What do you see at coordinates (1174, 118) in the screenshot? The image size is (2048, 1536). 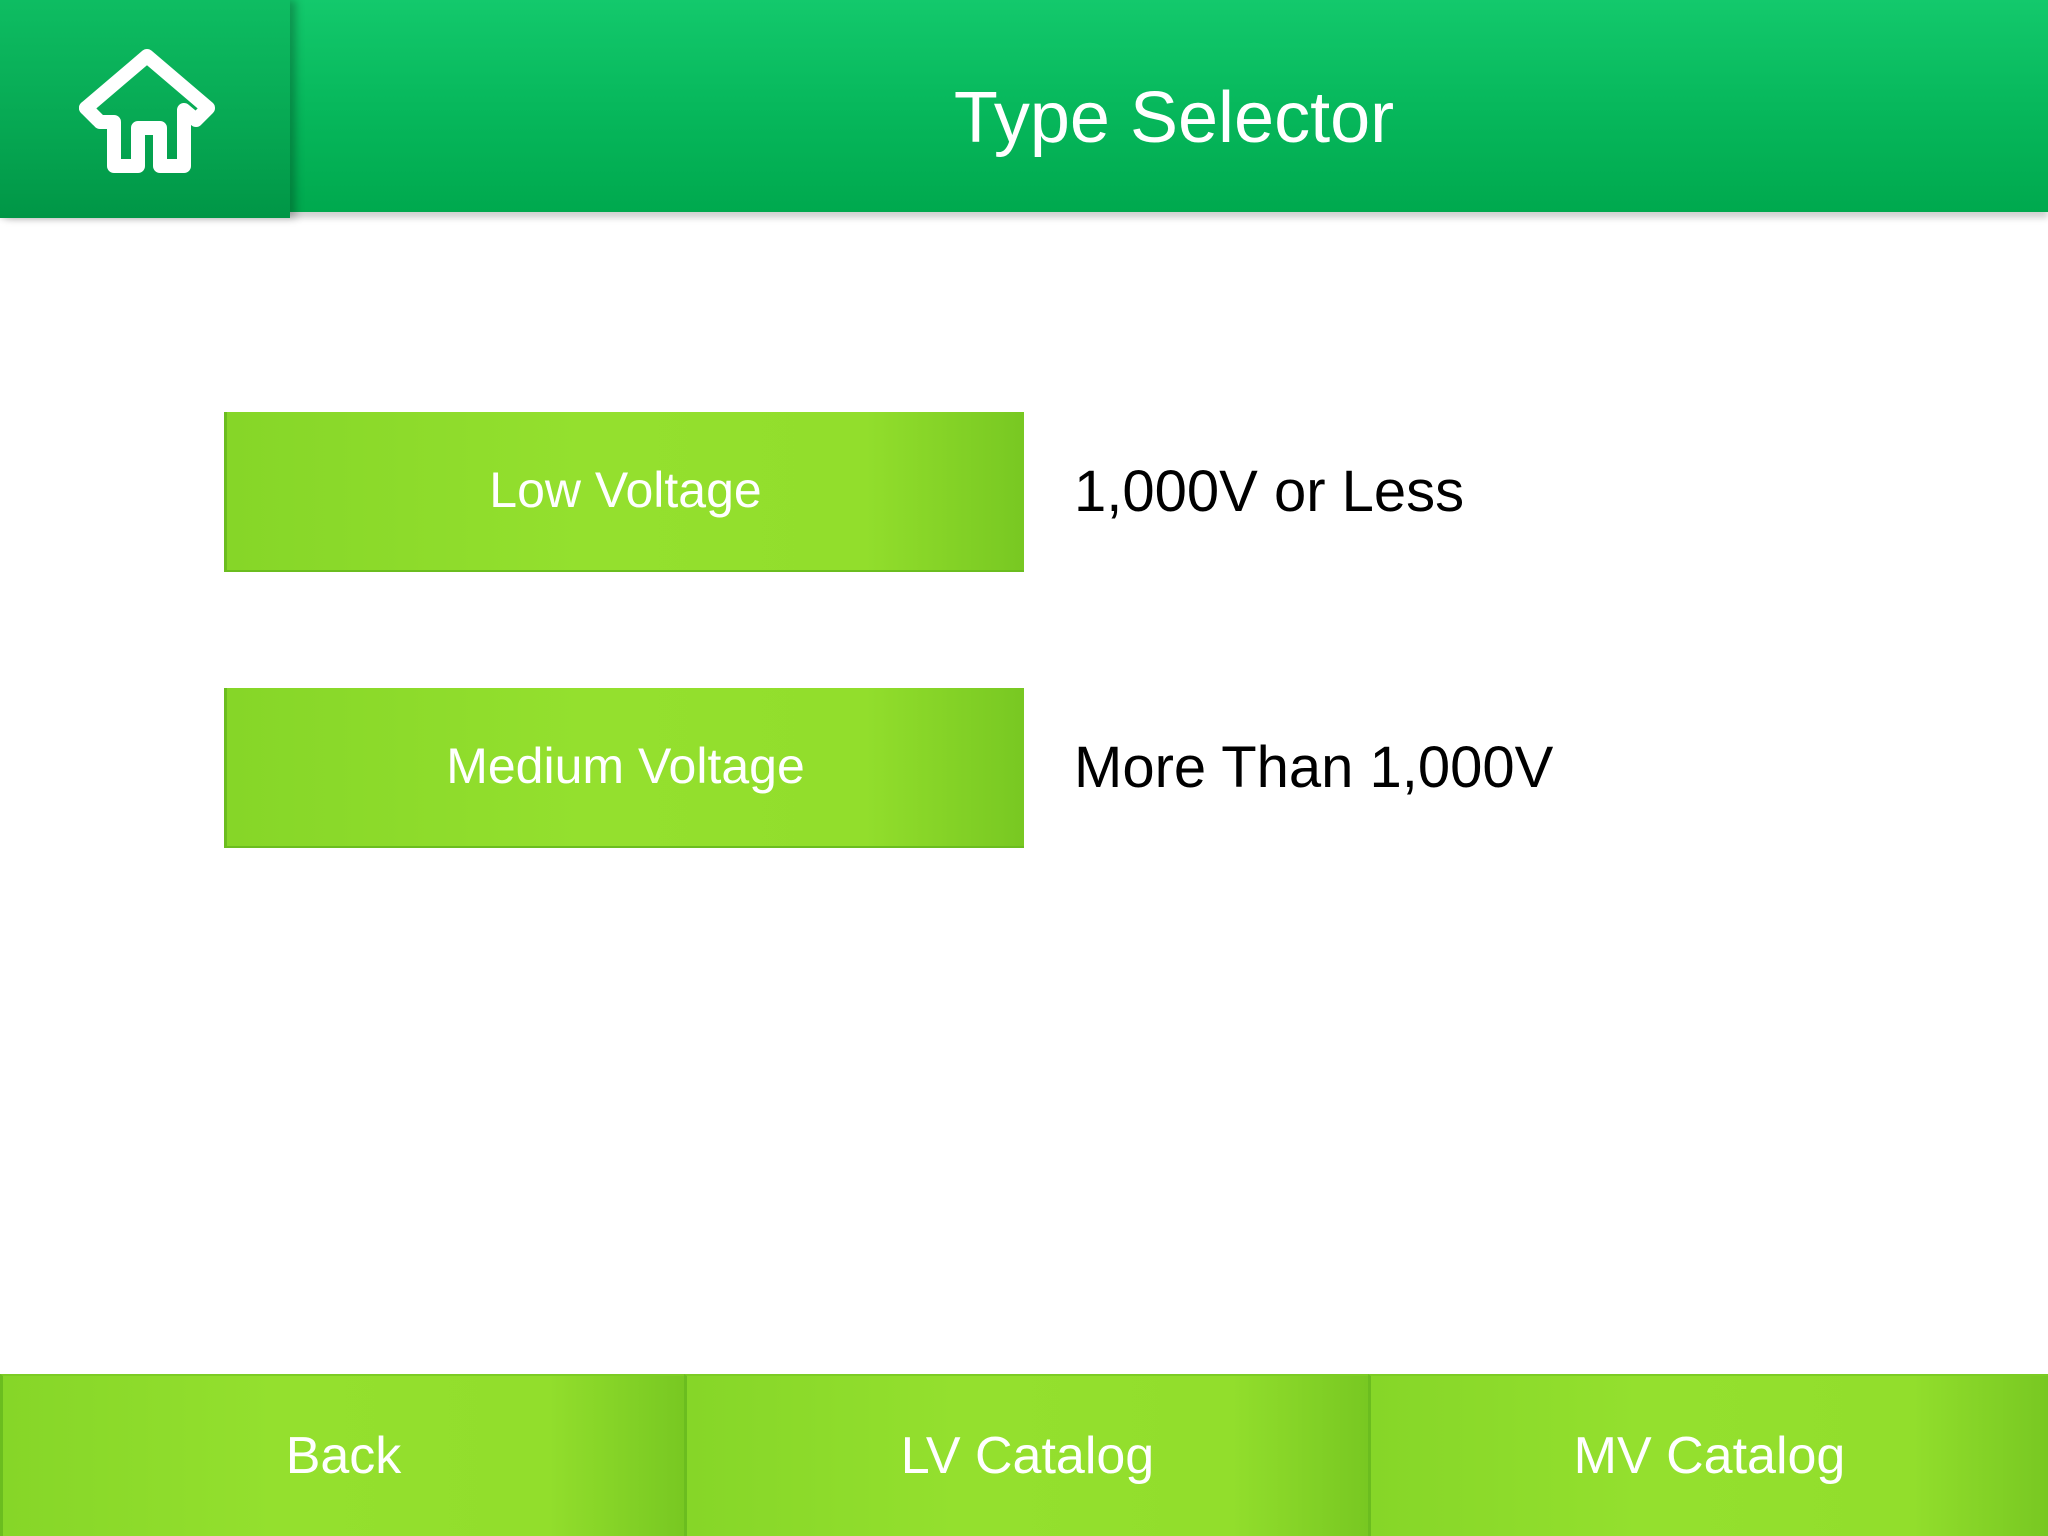 I see `page-title-text: Type Selector` at bounding box center [1174, 118].